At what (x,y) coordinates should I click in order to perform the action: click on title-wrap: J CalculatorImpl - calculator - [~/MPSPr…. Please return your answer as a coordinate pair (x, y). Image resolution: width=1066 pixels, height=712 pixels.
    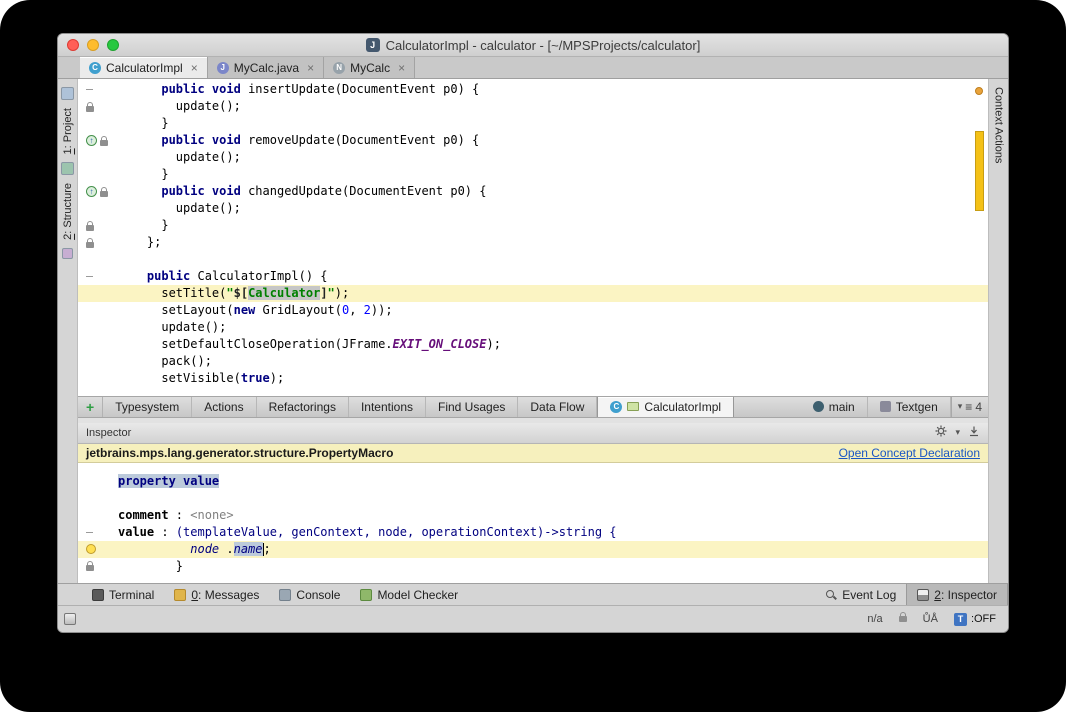
    Looking at the image, I should click on (533, 45).